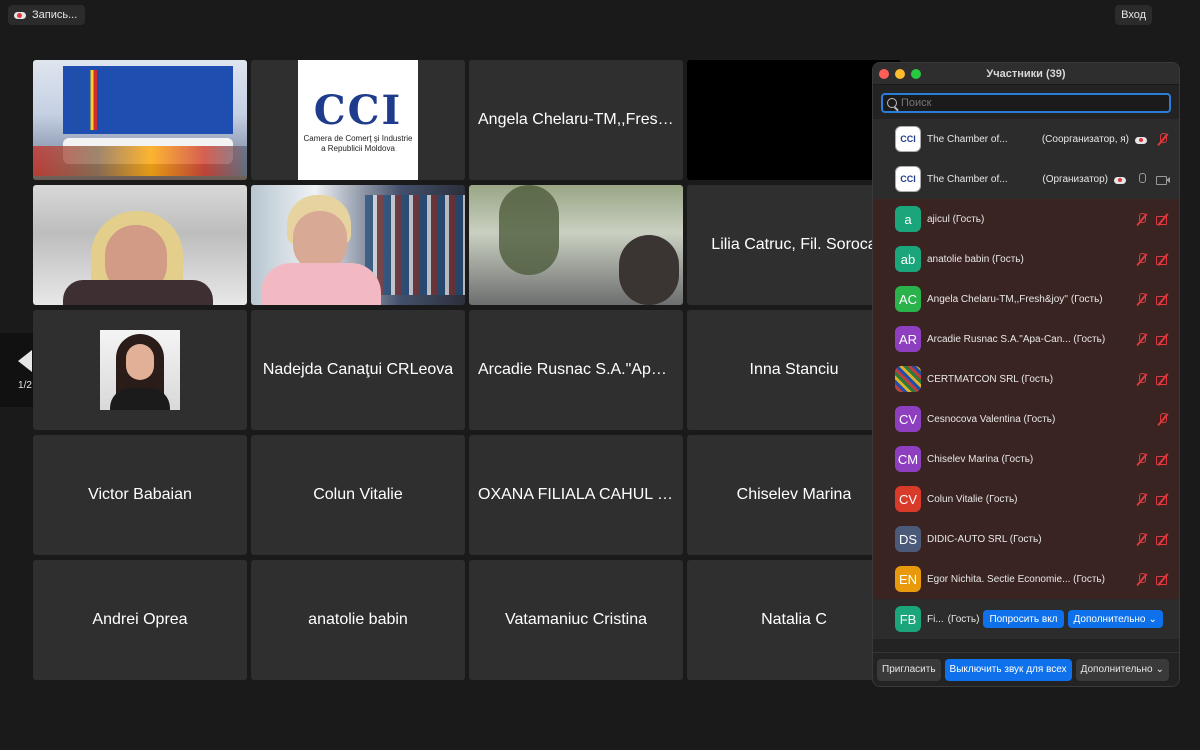 The image size is (1200, 750). What do you see at coordinates (576, 120) in the screenshot?
I see `video-tile: Angela Chelaru-TM,,Fresh&joy''` at bounding box center [576, 120].